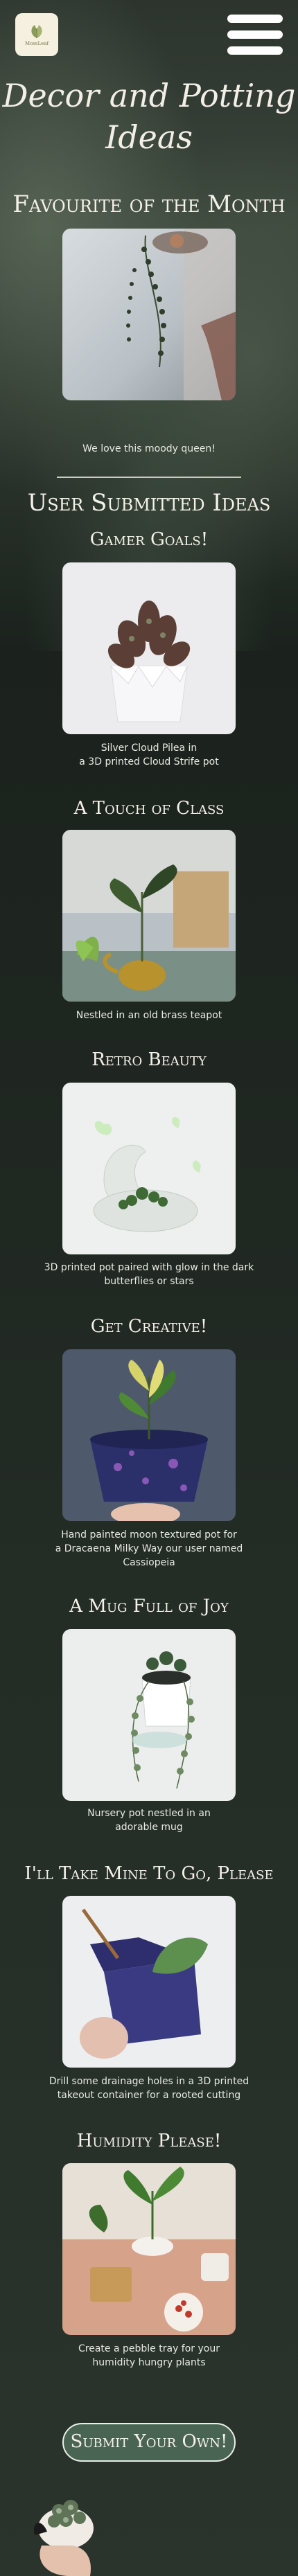 This screenshot has height=2576, width=298. Describe the element at coordinates (149, 808) in the screenshot. I see `idea-title: A Touch of Class` at that location.